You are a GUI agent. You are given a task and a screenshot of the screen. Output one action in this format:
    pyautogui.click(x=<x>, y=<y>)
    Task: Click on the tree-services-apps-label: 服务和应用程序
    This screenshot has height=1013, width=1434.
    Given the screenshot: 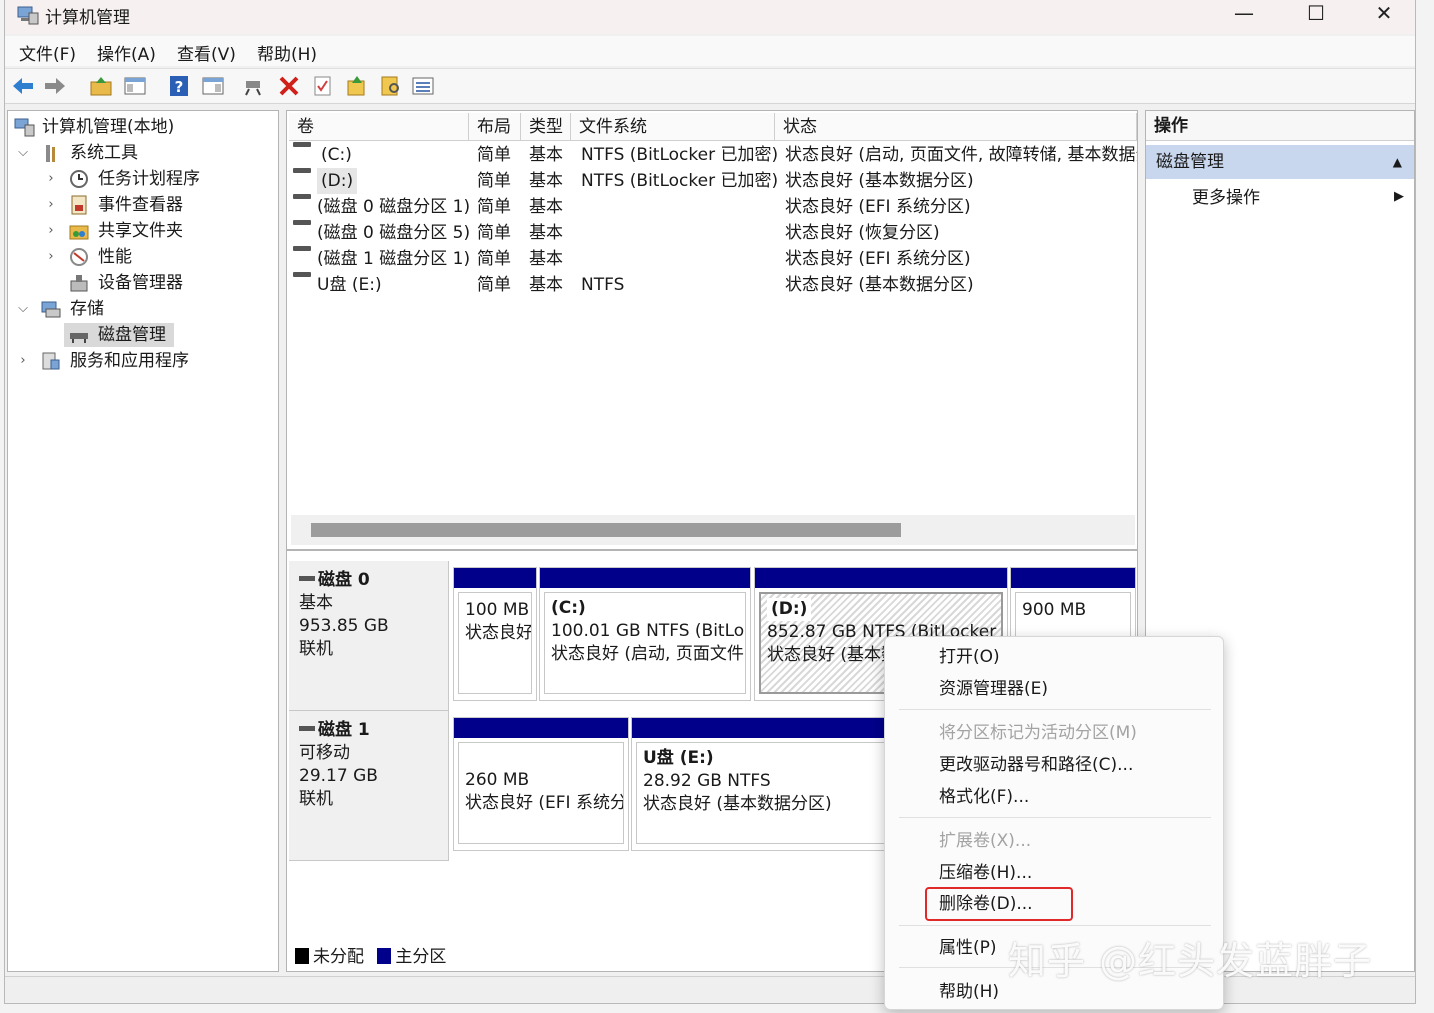 What is the action you would take?
    pyautogui.click(x=129, y=361)
    